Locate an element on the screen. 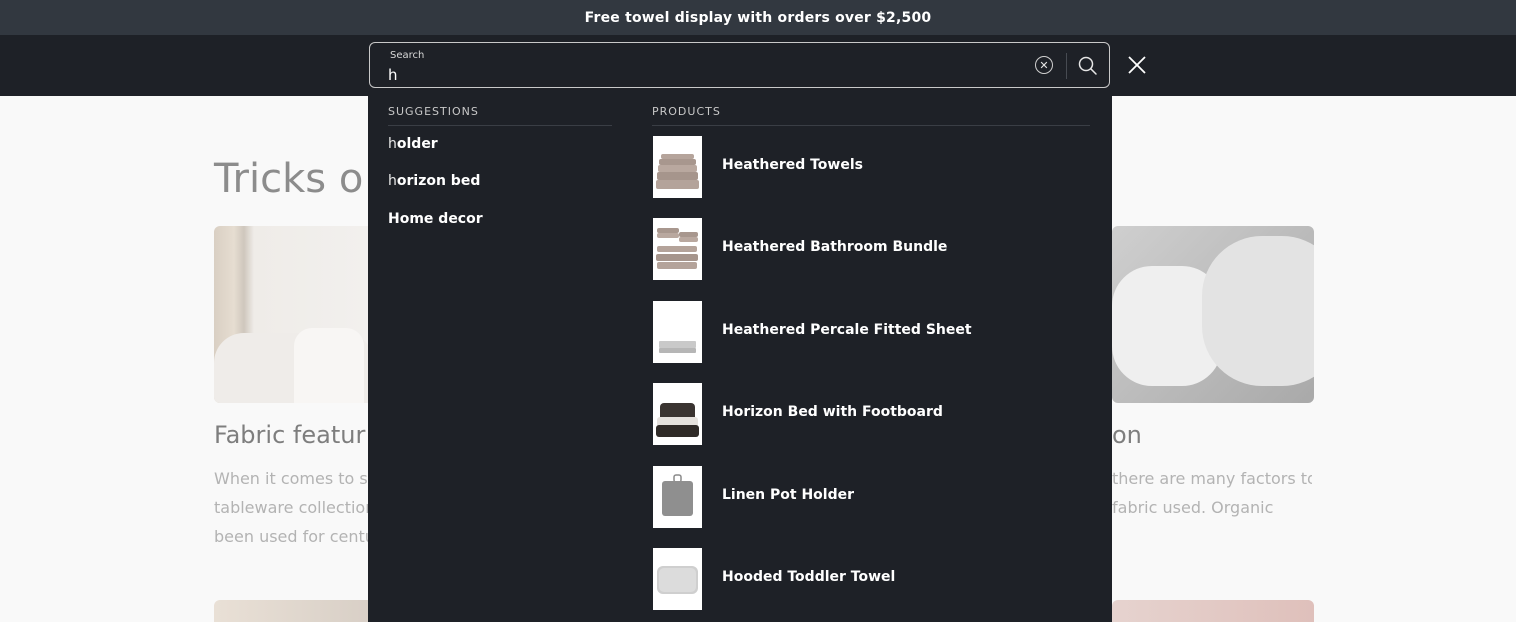 The image size is (1516, 622). excerpt-line: tableware collections is located at coordinates (294, 507).